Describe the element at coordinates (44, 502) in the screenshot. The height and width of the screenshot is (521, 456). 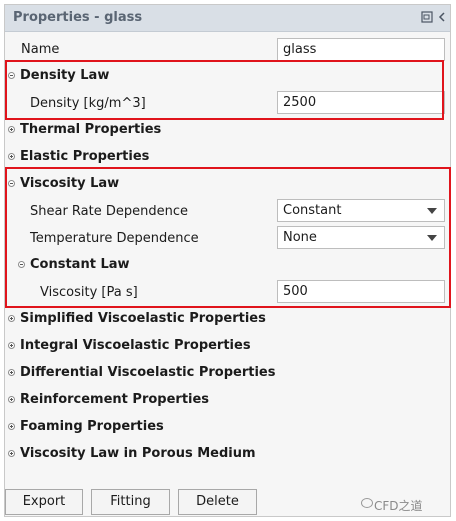
I see `export-button: Export` at that location.